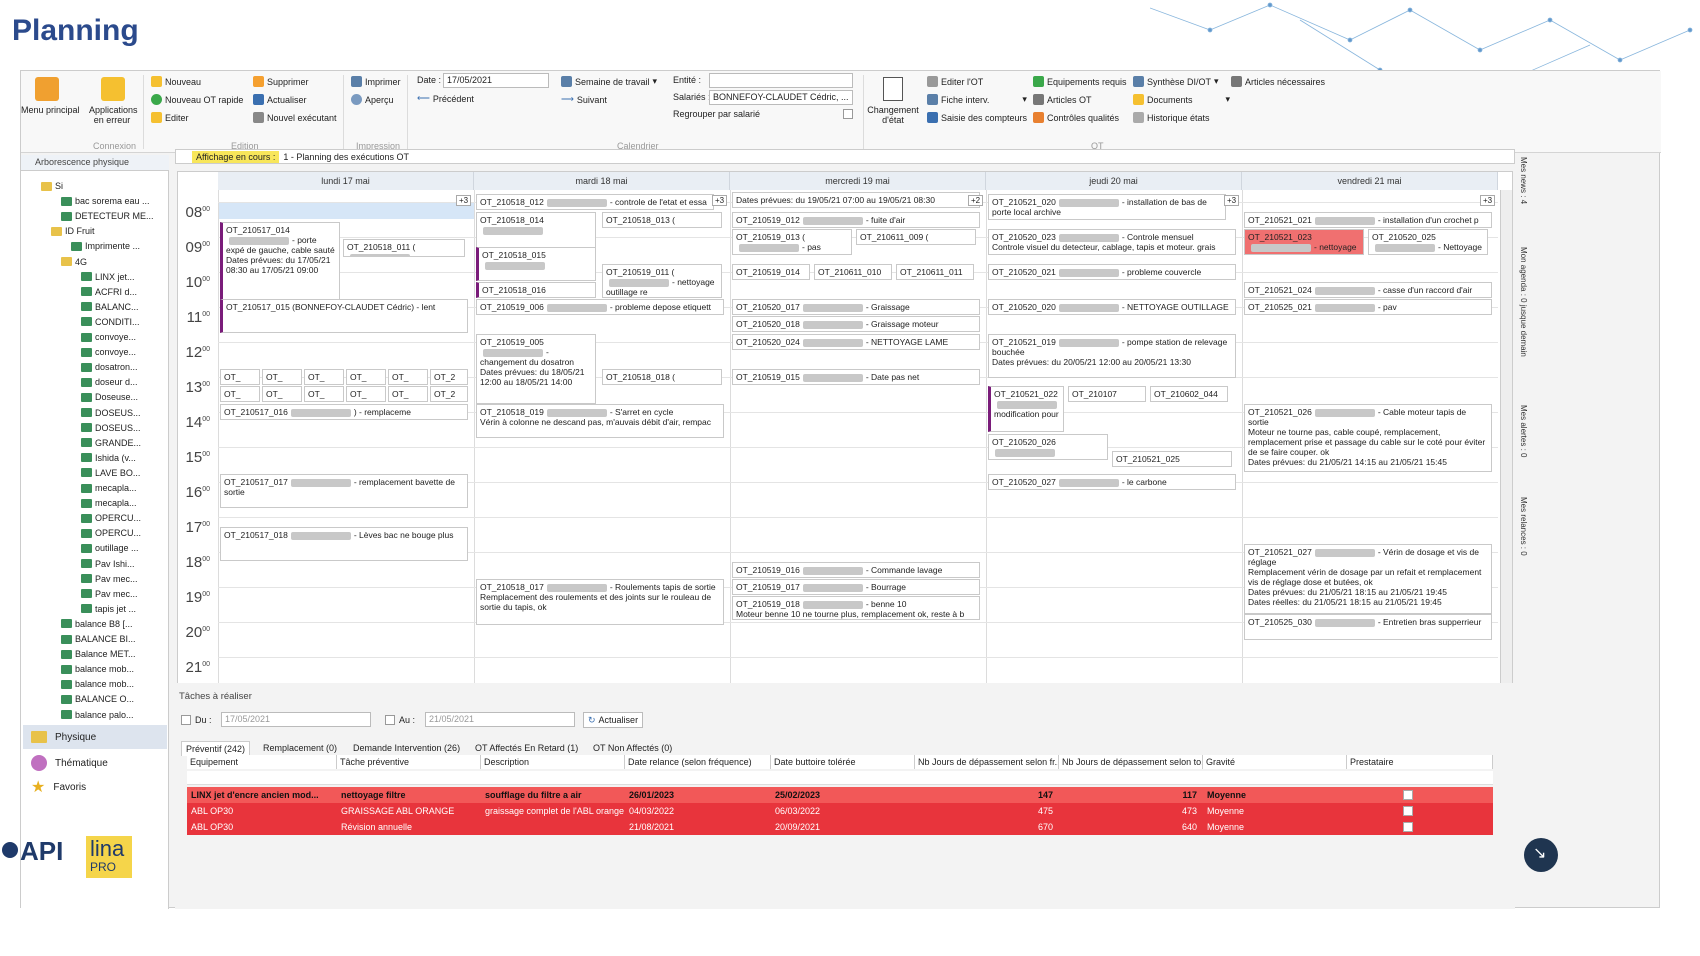  What do you see at coordinates (74, 262) in the screenshot?
I see `tree-item: 4G` at bounding box center [74, 262].